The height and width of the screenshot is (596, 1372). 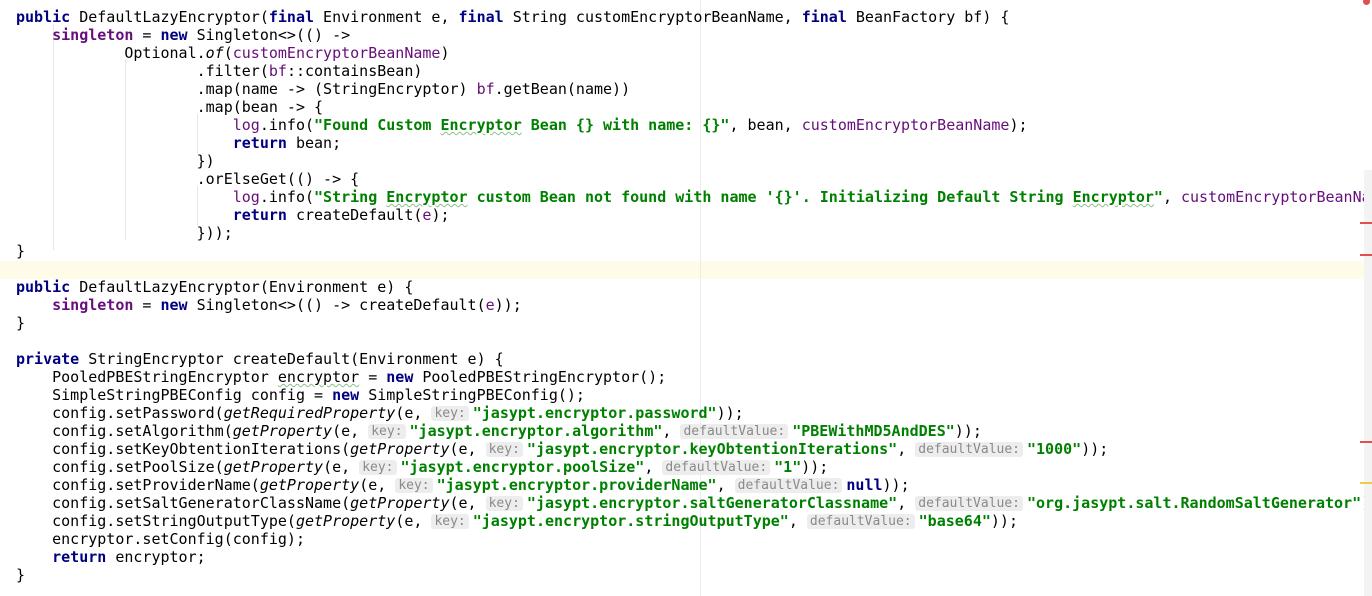 What do you see at coordinates (1366, 2) in the screenshot?
I see `inspection-status-icon` at bounding box center [1366, 2].